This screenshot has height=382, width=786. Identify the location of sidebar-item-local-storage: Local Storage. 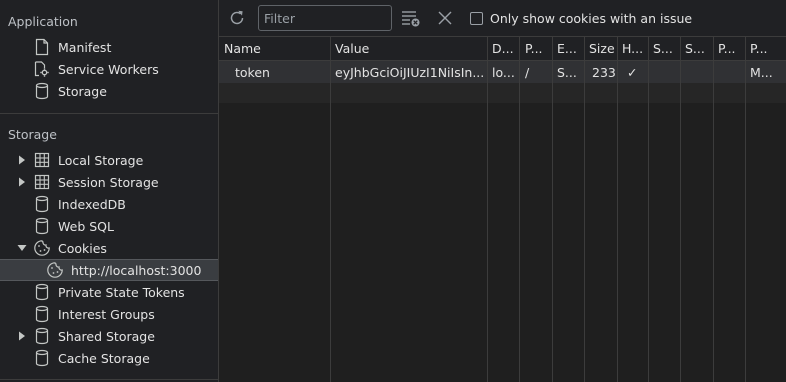
(109, 160).